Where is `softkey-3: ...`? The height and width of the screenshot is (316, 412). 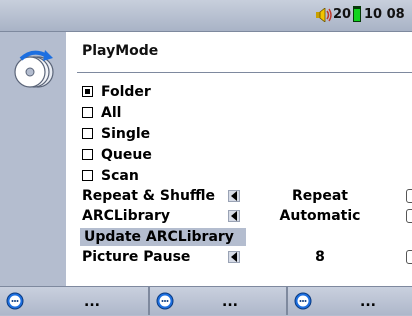 softkey-3: ... is located at coordinates (350, 301).